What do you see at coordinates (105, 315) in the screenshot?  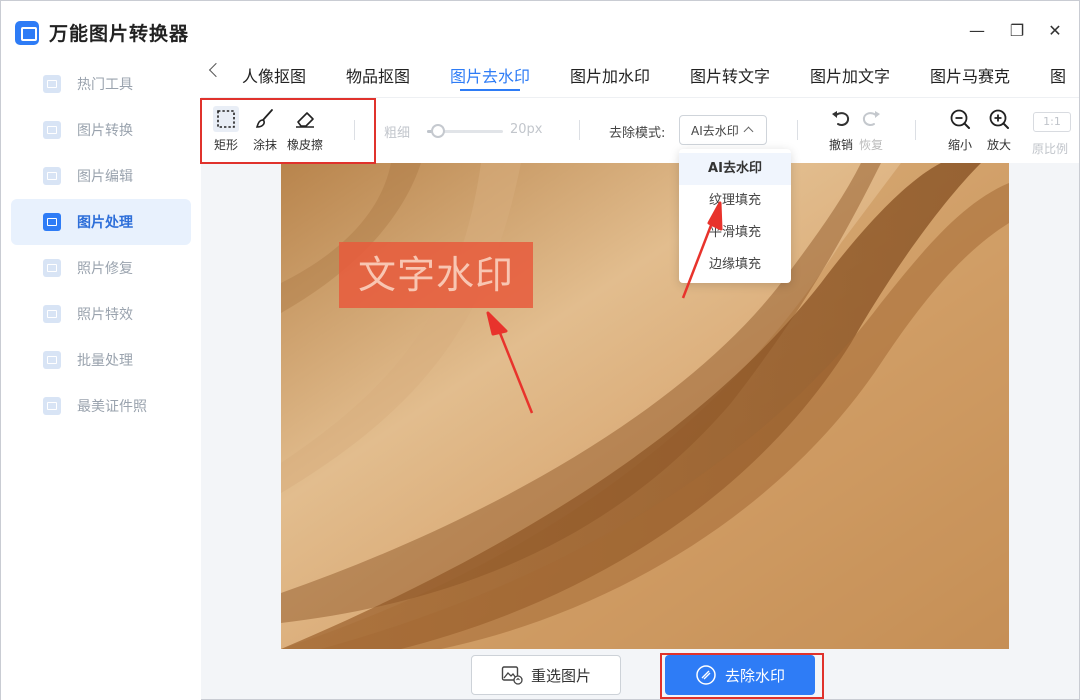 I see `sidebar-item-label: 照片特效` at bounding box center [105, 315].